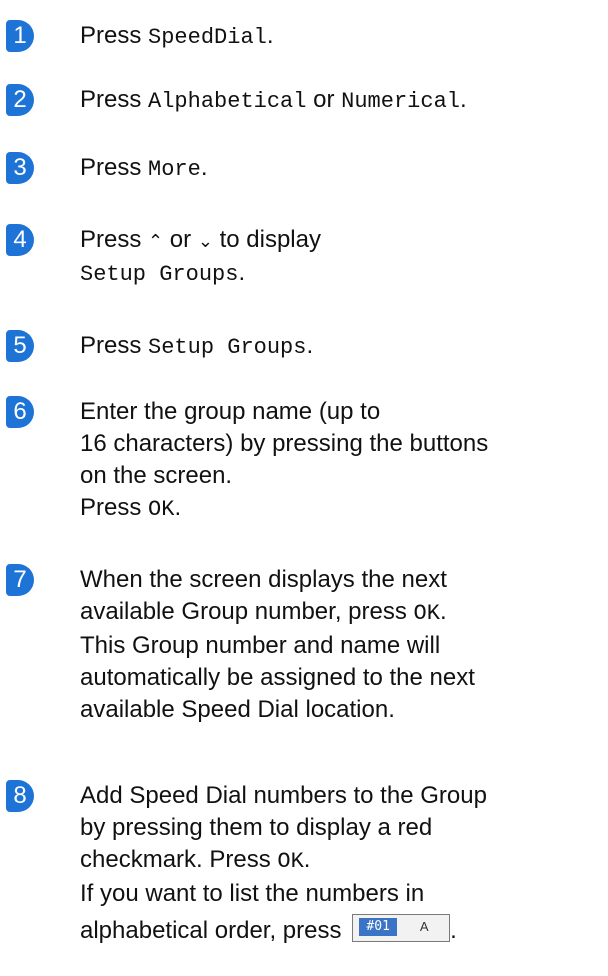 The width and height of the screenshot is (608, 976). I want to click on button-name: Alphabetical, so click(227, 101).